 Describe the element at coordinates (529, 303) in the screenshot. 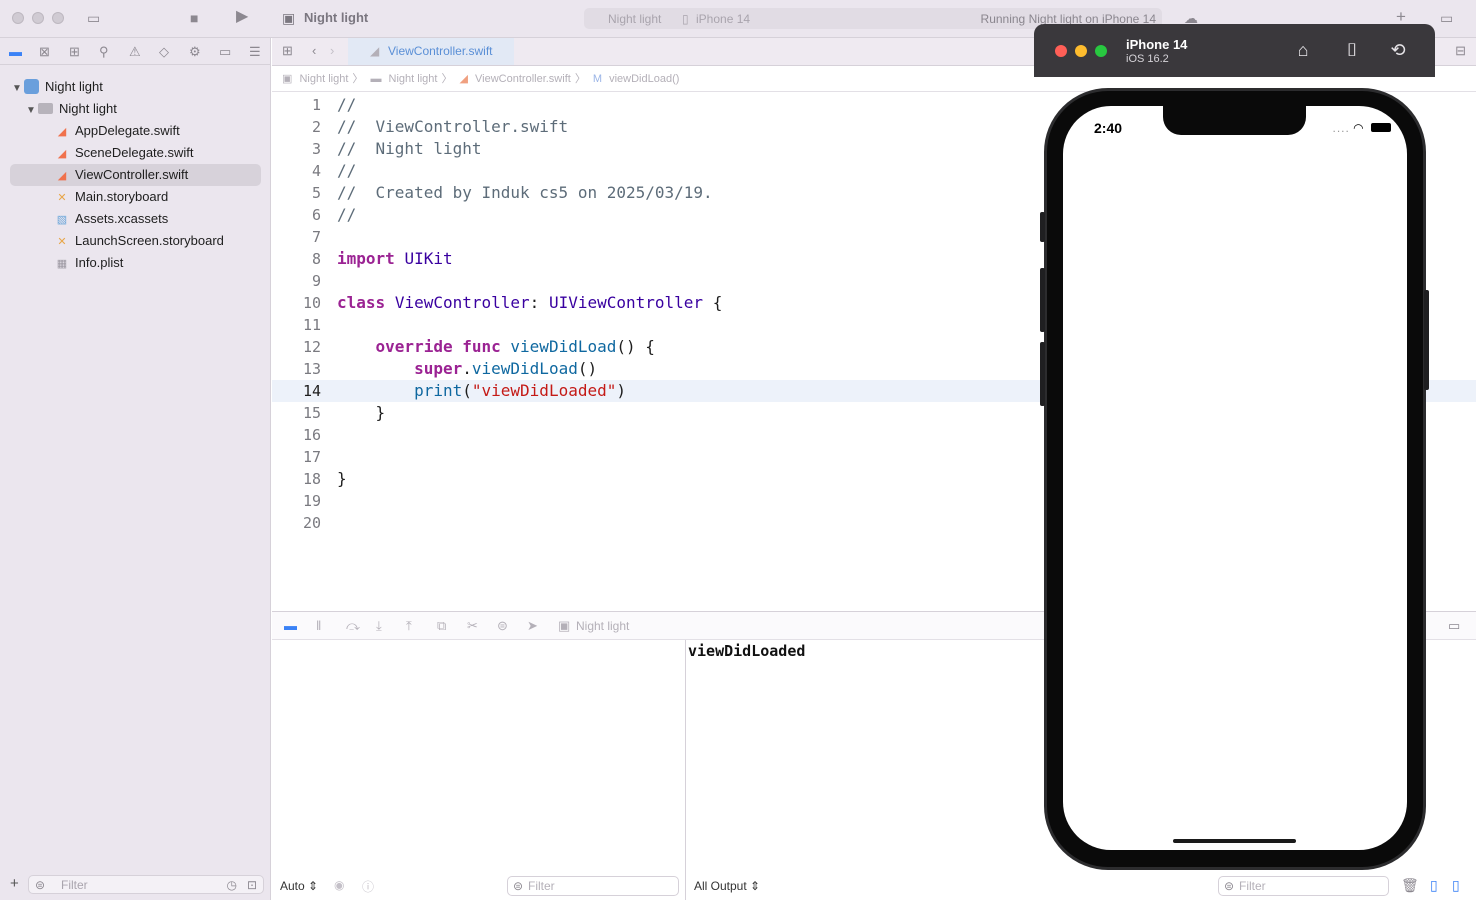

I see `code-text: class ViewController: UIViewController {` at that location.